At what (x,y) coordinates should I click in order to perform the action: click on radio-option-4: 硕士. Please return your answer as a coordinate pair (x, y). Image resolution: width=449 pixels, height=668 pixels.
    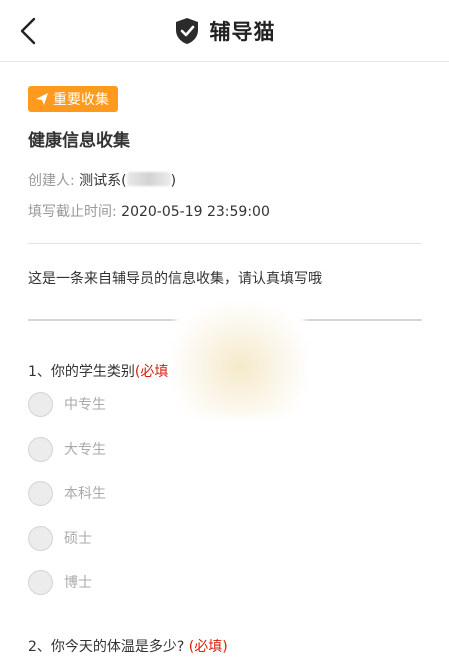
    Looking at the image, I should click on (60, 538).